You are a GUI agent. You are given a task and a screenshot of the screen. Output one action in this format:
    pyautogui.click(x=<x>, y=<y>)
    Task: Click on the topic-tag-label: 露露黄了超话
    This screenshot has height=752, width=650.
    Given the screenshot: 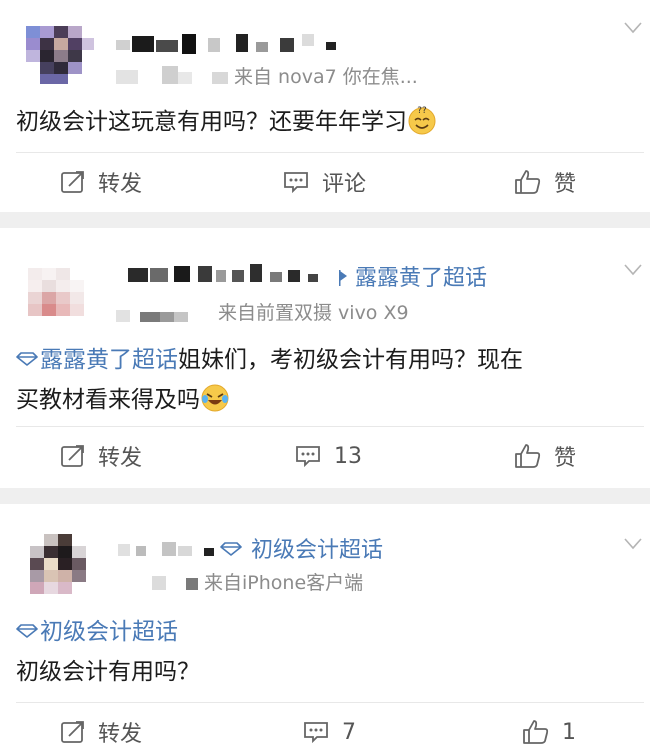 What is the action you would take?
    pyautogui.click(x=421, y=278)
    